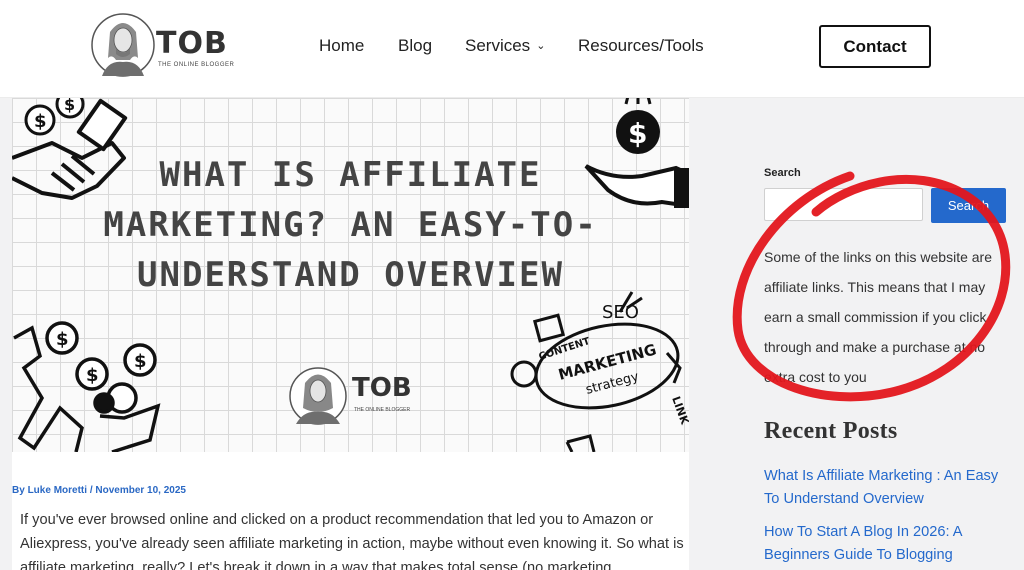 This screenshot has height=570, width=1024. I want to click on search-input, so click(843, 204).